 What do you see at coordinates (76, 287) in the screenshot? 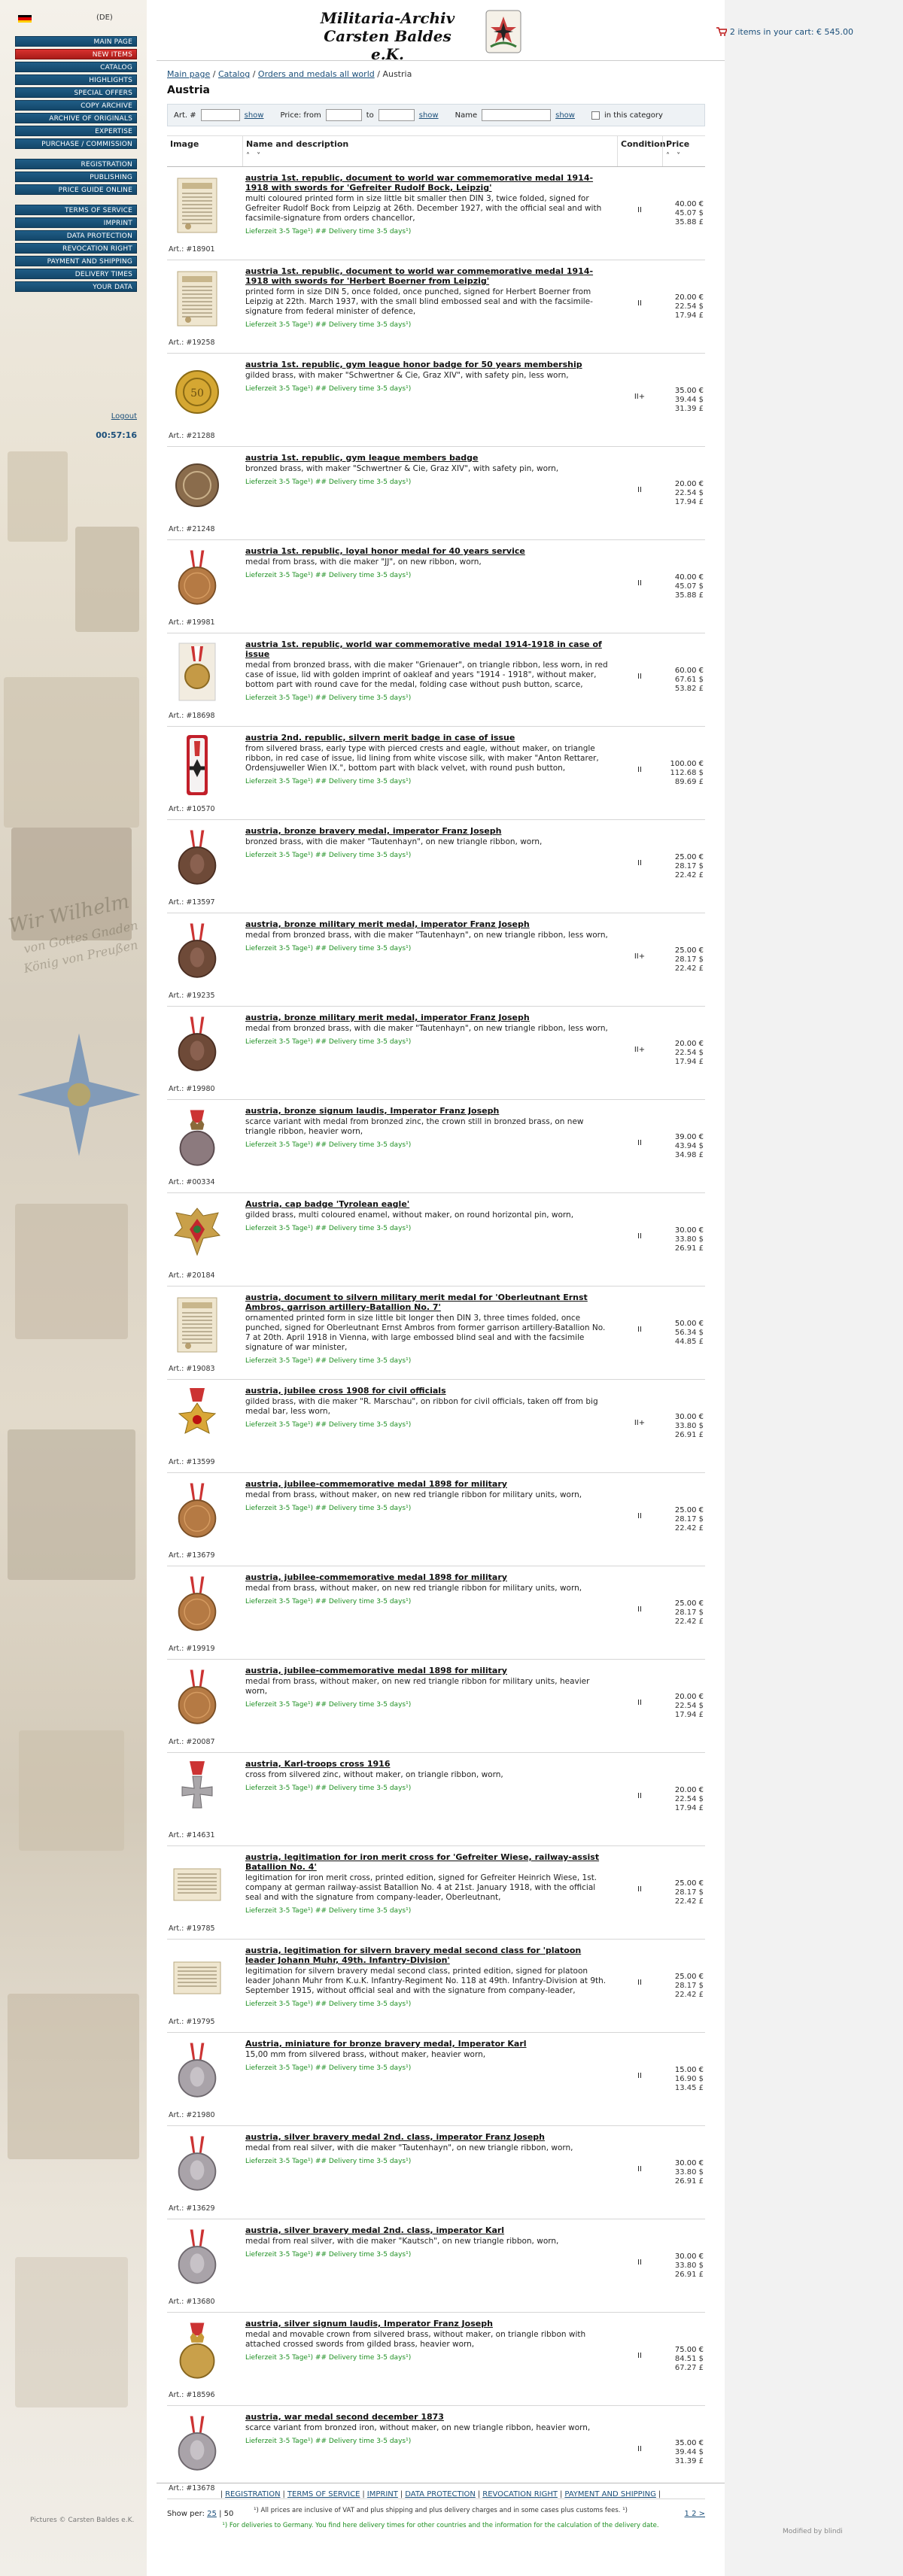
I see `nav-item-your-data: YOUR DATA` at bounding box center [76, 287].